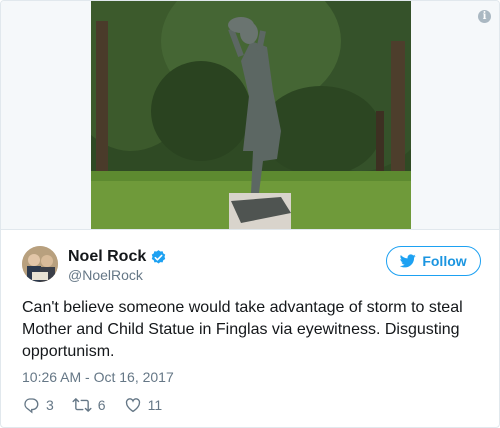  I want to click on avatar-photo-icon, so click(40, 264).